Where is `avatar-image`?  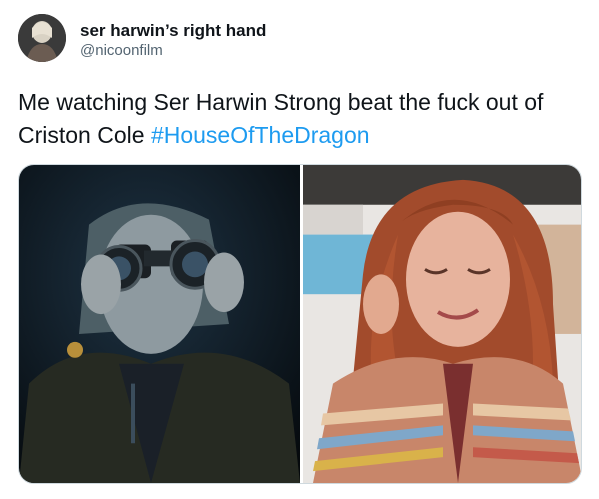 avatar-image is located at coordinates (42, 38).